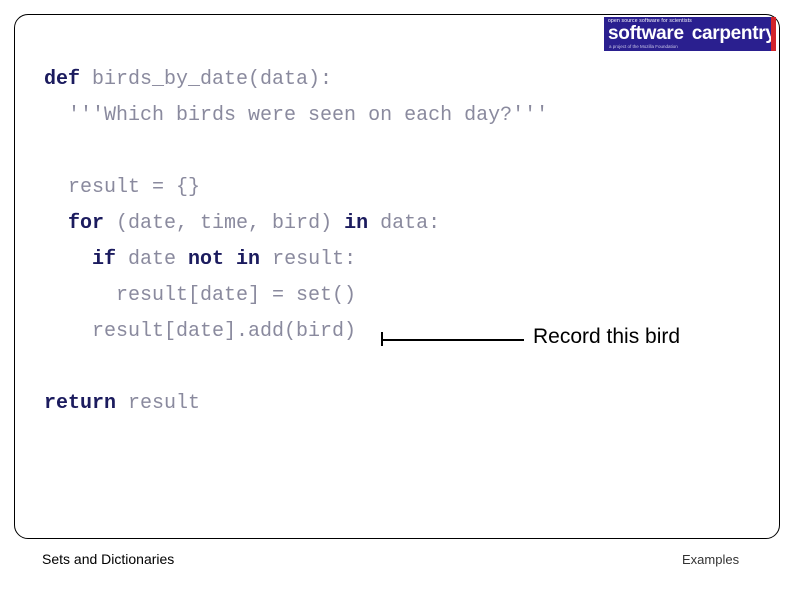 This screenshot has height=595, width=794. I want to click on code-text: result[date] = set(), so click(236, 295).